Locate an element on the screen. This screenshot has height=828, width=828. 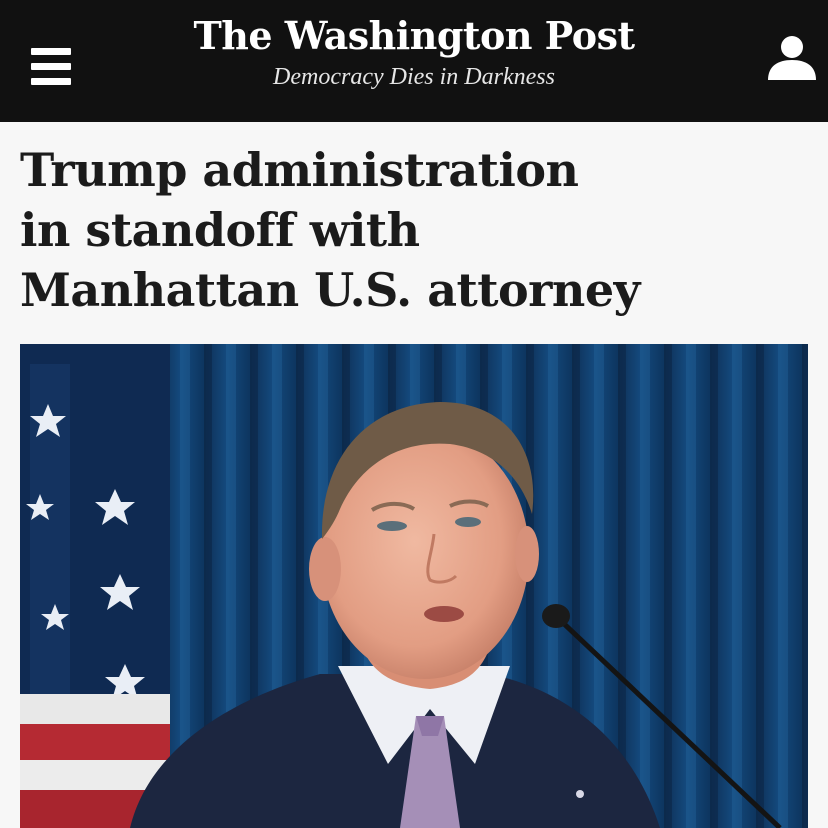
menu-bar-bottom is located at coordinates (51, 81).